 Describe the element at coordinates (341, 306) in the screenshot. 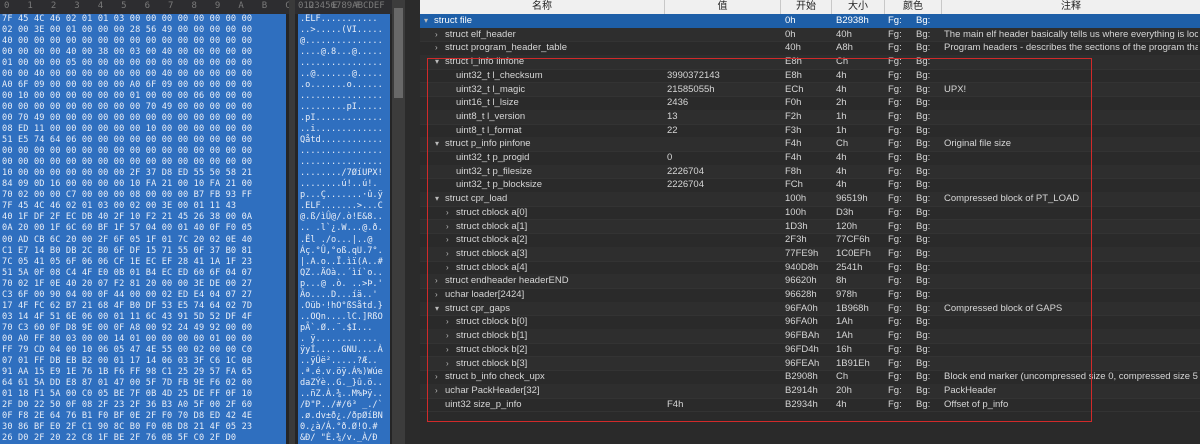

I see `ascii-row: .Oüb·!hO°ßSåtd.}` at that location.